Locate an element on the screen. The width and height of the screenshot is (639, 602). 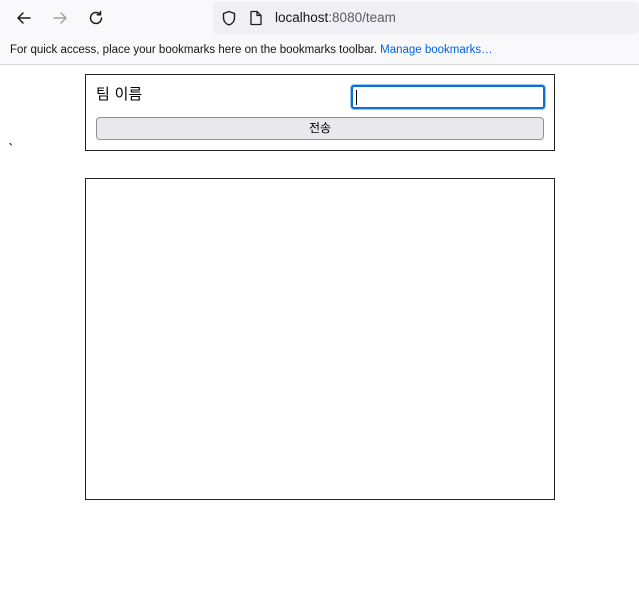
reload-icon is located at coordinates (96, 17).